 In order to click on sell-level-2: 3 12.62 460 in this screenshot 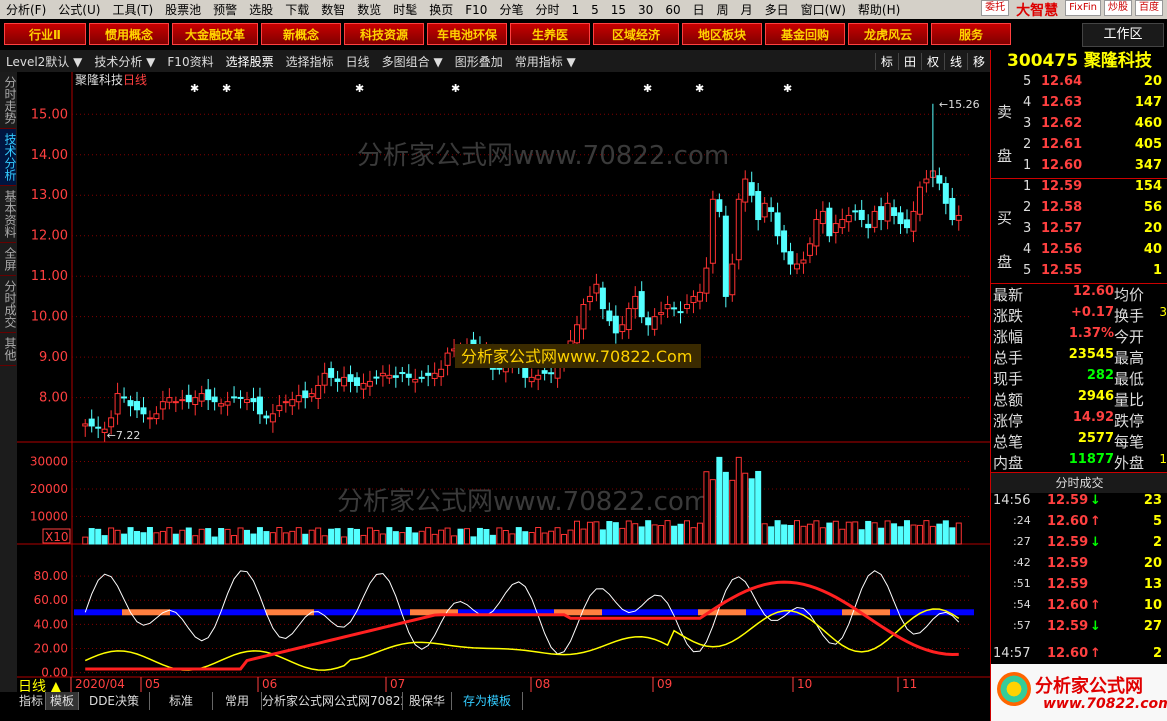, I will do `click(1079, 126)`.